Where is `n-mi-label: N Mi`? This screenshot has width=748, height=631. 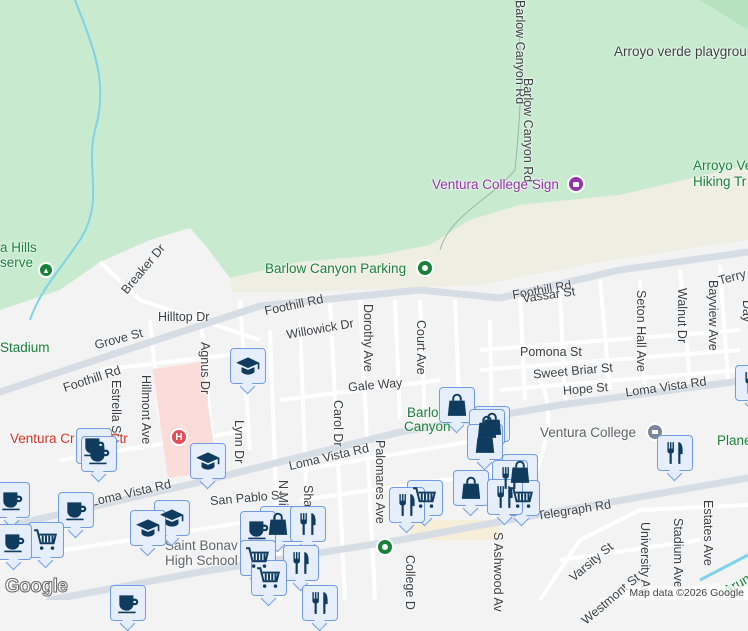
n-mi-label: N Mi is located at coordinates (283, 493).